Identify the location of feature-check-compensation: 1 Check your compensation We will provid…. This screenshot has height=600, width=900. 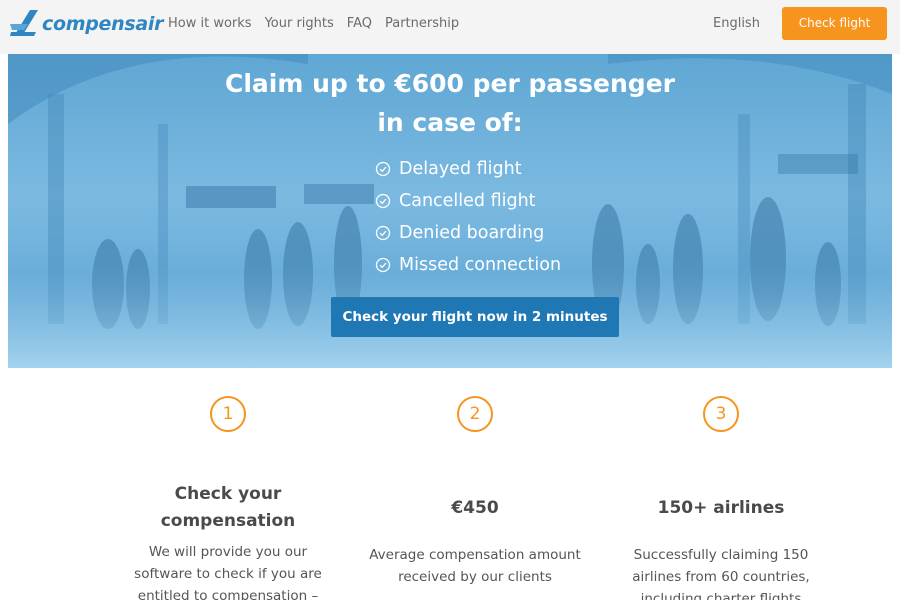
(228, 498).